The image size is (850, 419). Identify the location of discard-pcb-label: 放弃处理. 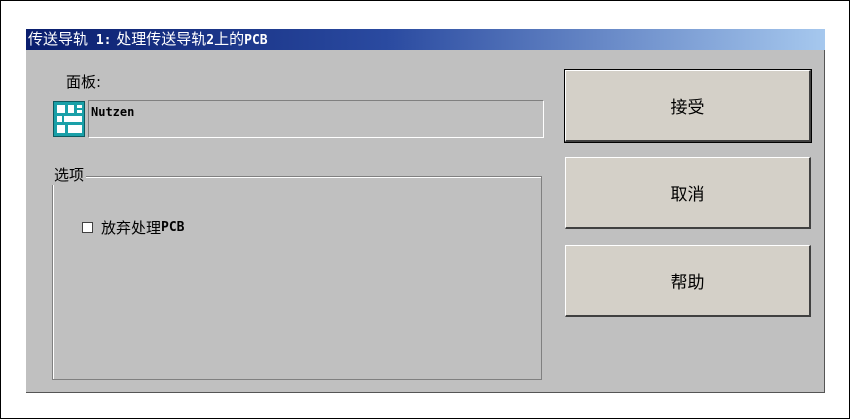
(131, 228).